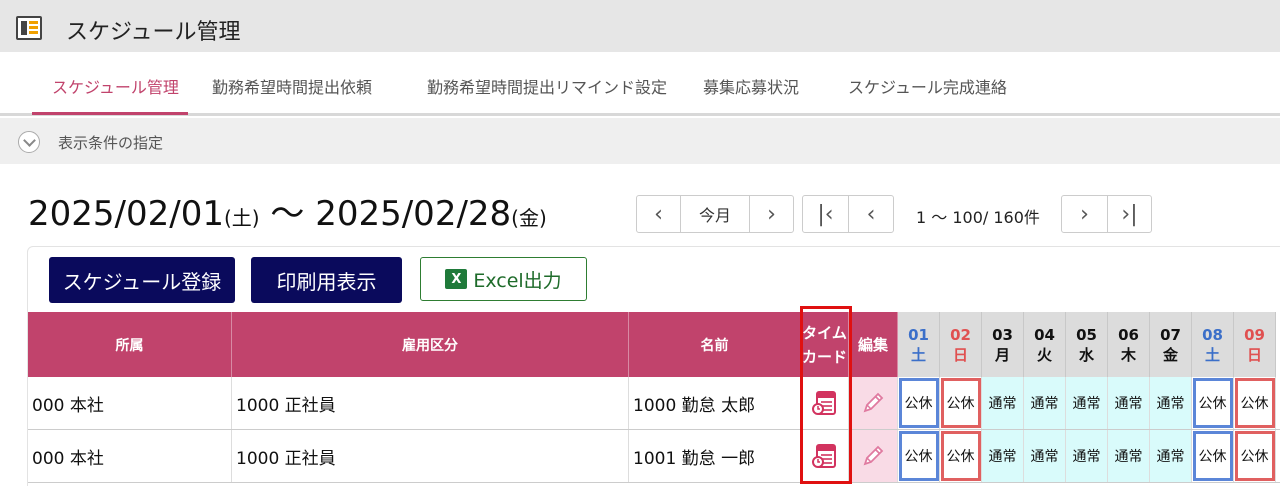 This screenshot has height=486, width=1280. I want to click on app-title: スケジュール管理, so click(153, 32).